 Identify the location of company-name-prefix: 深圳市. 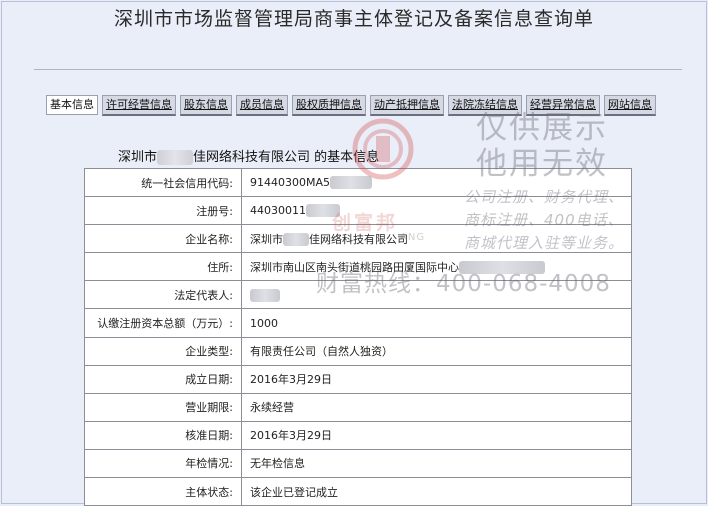
(266, 239).